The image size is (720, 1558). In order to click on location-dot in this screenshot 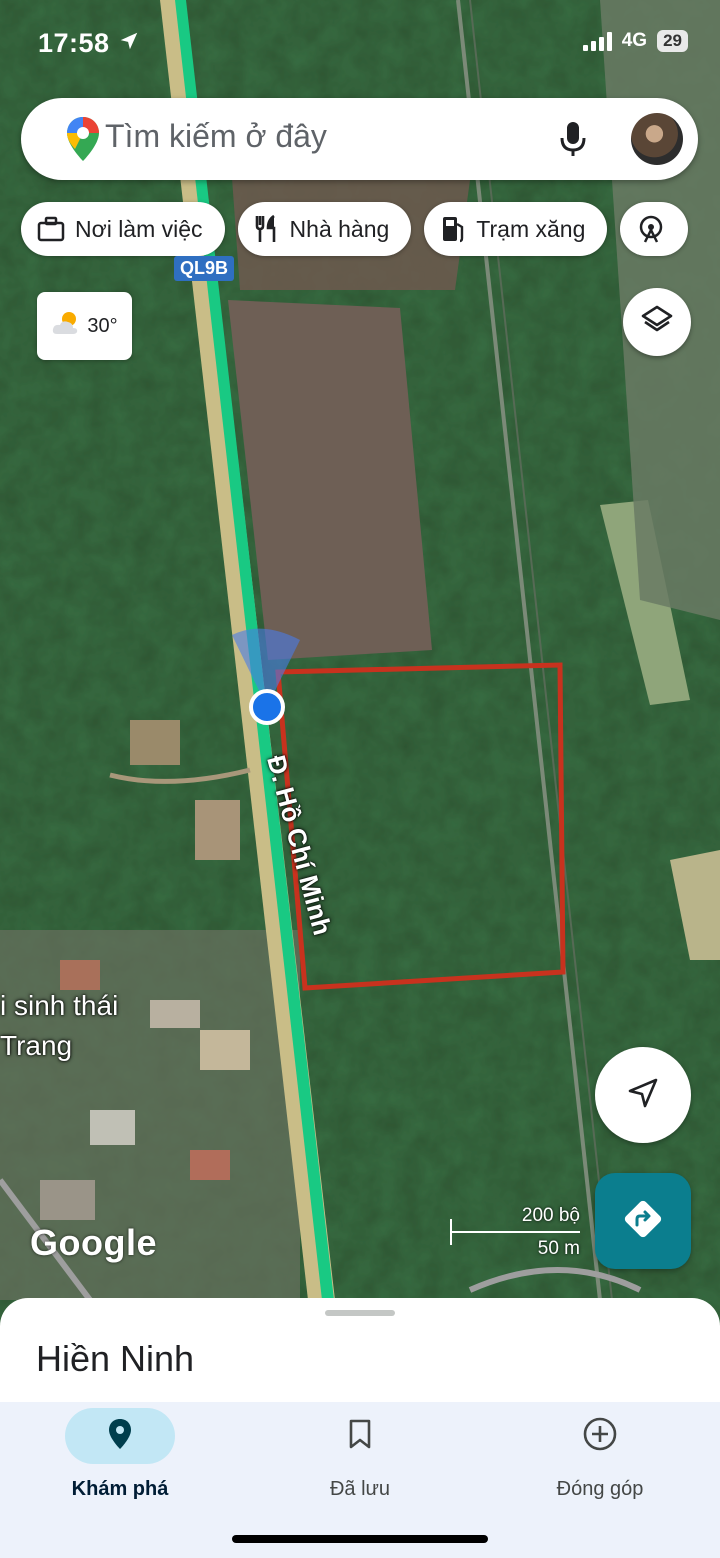, I will do `click(267, 707)`.